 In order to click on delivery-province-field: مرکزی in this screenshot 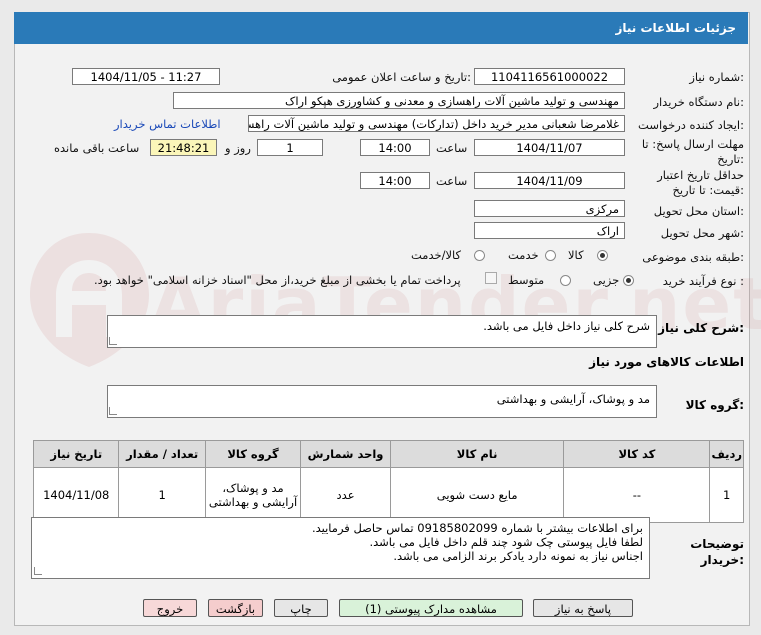, I will do `click(549, 208)`.